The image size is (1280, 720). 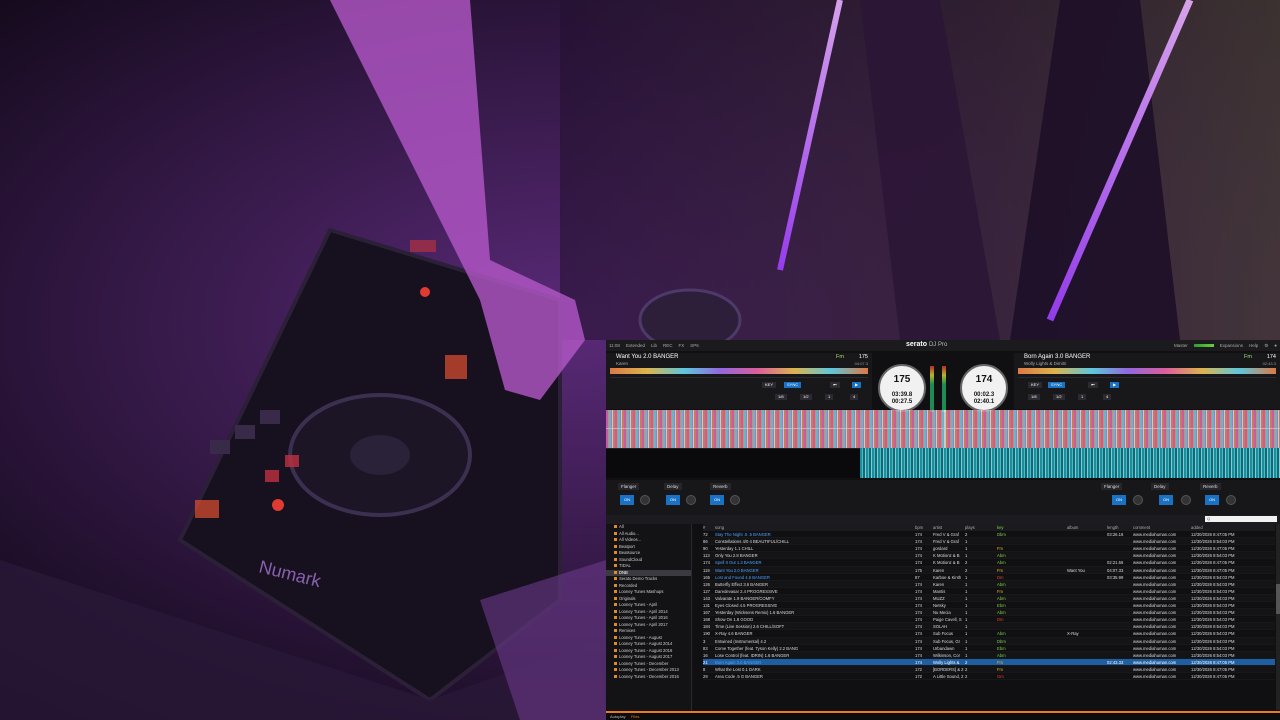 What do you see at coordinates (648, 677) in the screenshot?
I see `crate-item: Looney Tunes - December 2016` at bounding box center [648, 677].